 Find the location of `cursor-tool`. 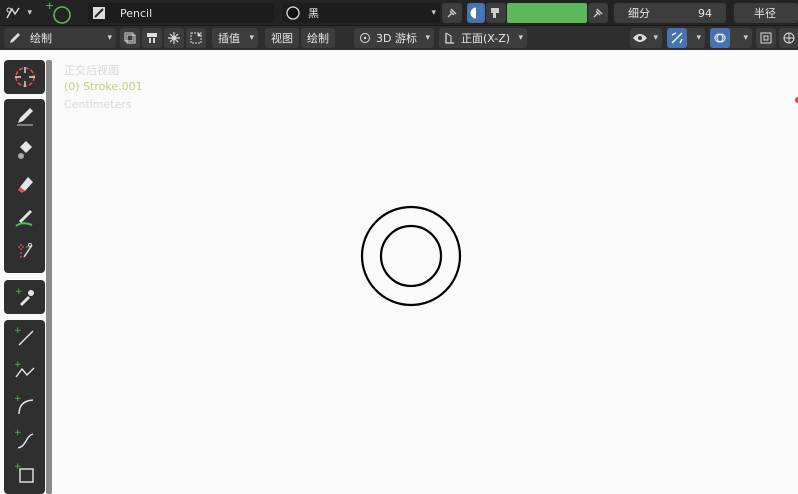

cursor-tool is located at coordinates (24, 77).